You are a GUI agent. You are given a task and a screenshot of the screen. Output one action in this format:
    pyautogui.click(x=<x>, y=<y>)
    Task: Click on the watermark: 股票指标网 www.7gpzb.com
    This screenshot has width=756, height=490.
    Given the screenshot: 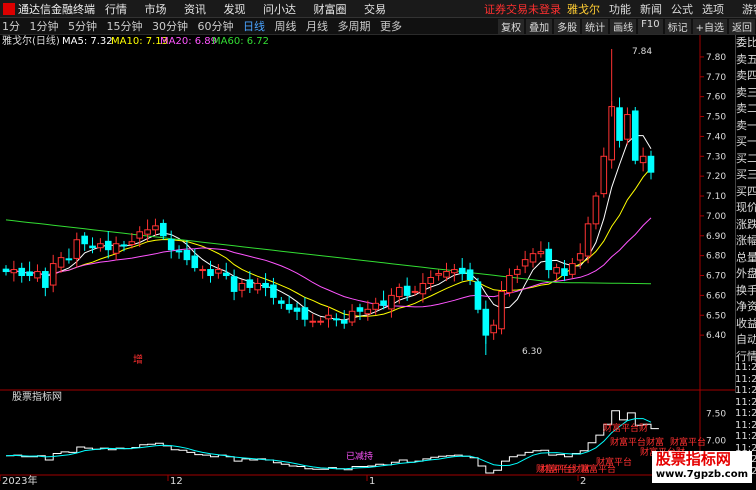 What is the action you would take?
    pyautogui.click(x=701, y=467)
    